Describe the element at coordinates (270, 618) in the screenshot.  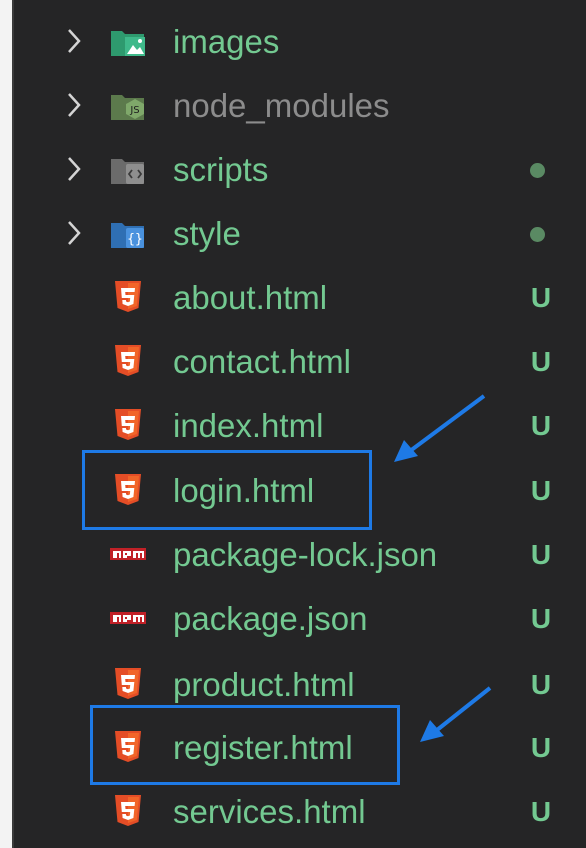
I see `file-label: package.json` at that location.